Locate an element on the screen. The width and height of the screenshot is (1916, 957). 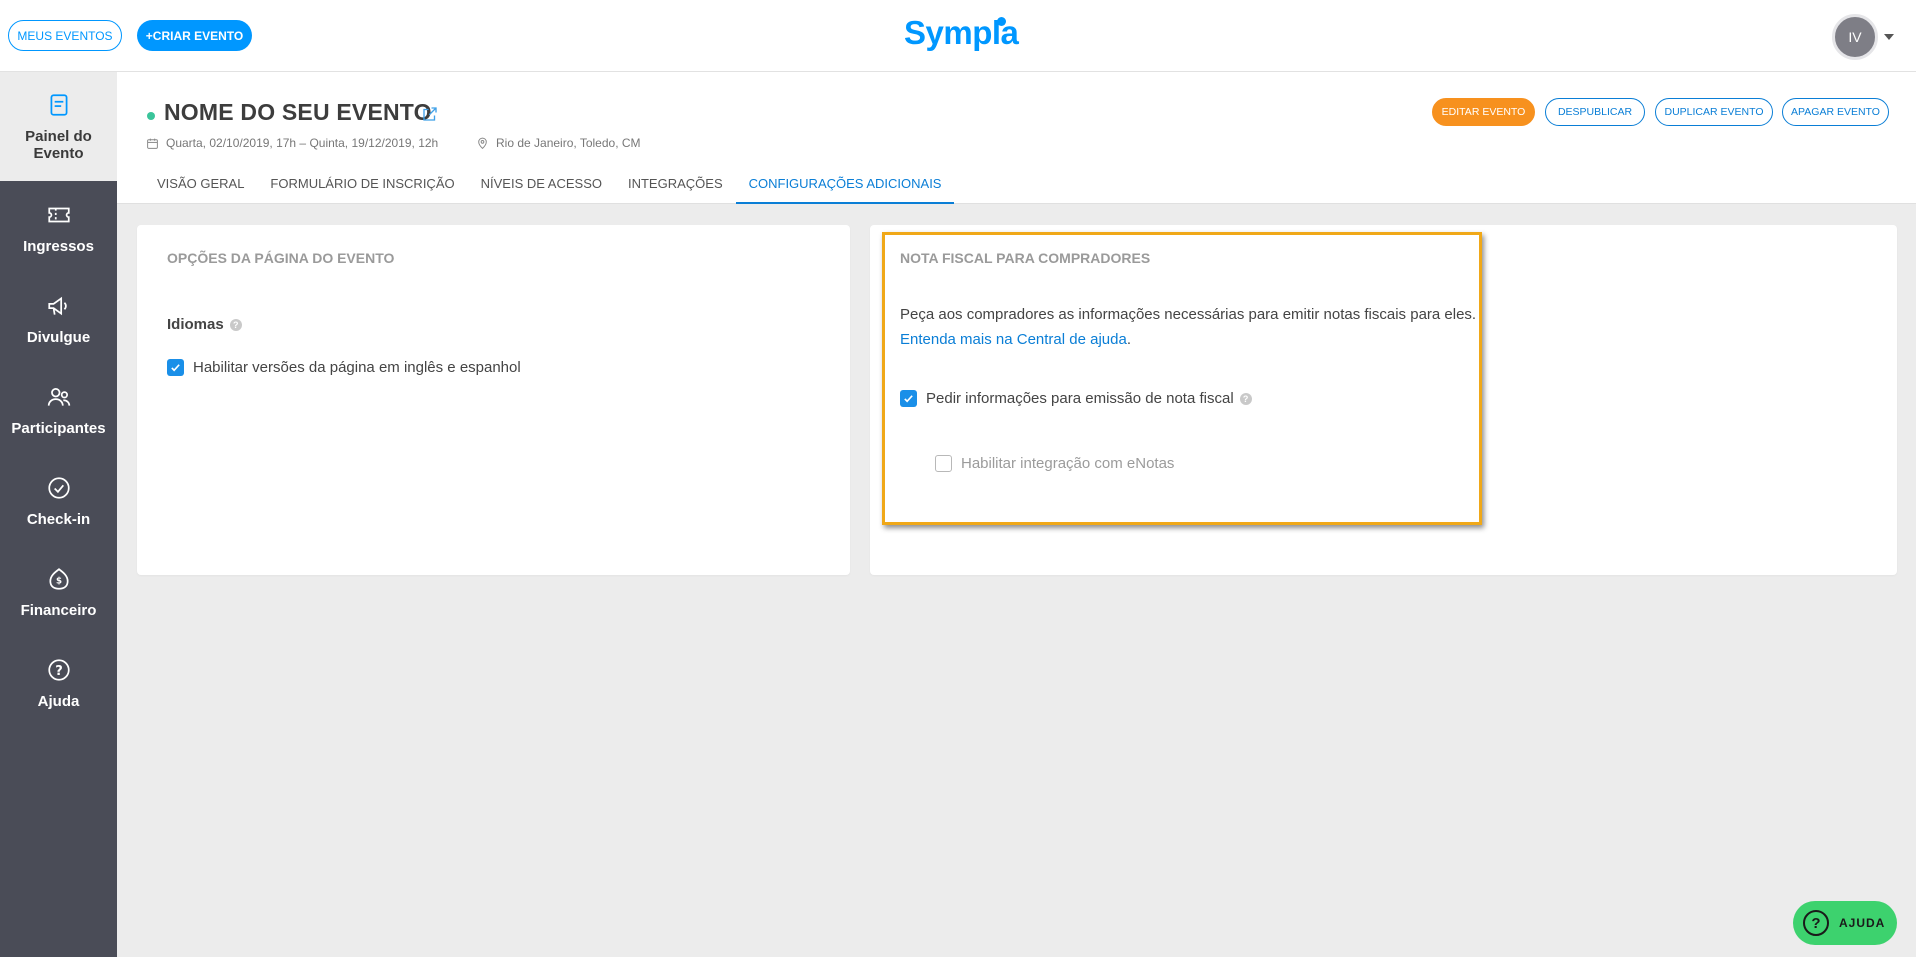
megaphone-icon is located at coordinates (59, 306).